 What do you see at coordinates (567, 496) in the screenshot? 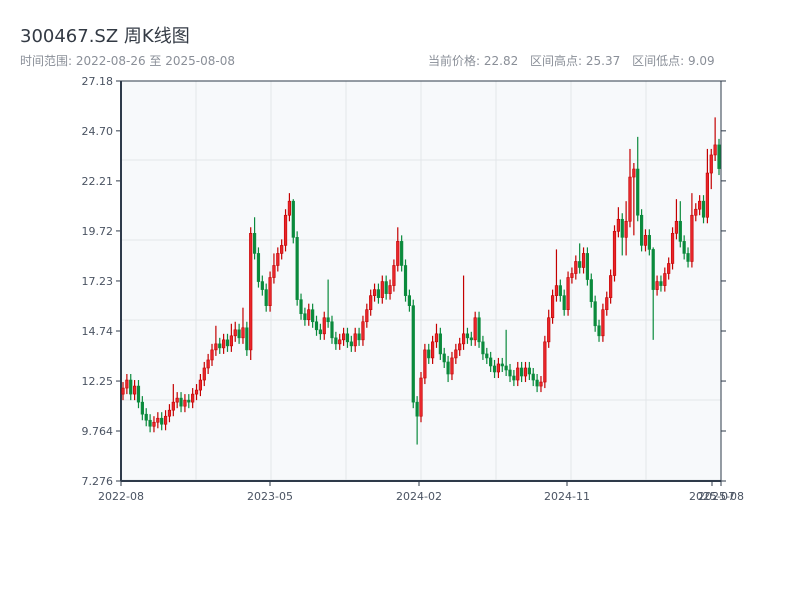
I see `x-tick-label: 2024-11` at bounding box center [567, 496].